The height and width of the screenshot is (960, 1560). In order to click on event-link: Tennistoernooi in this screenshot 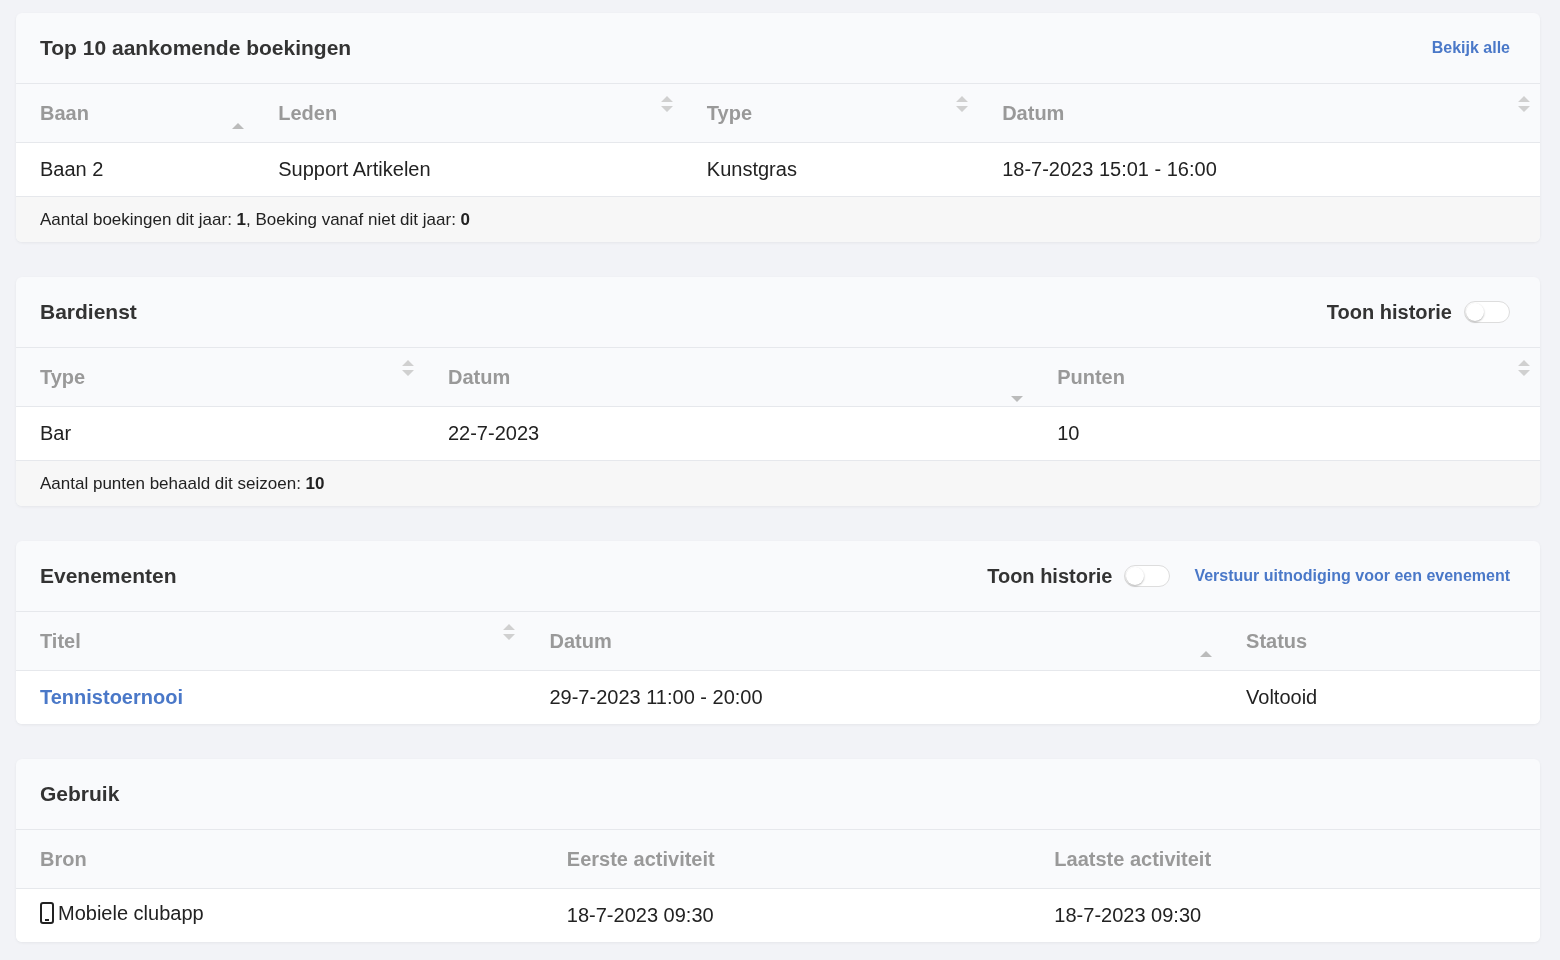, I will do `click(111, 697)`.